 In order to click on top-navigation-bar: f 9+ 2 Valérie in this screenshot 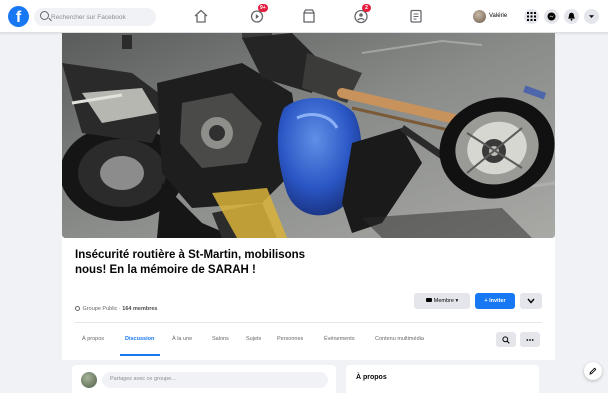, I will do `click(304, 16)`.